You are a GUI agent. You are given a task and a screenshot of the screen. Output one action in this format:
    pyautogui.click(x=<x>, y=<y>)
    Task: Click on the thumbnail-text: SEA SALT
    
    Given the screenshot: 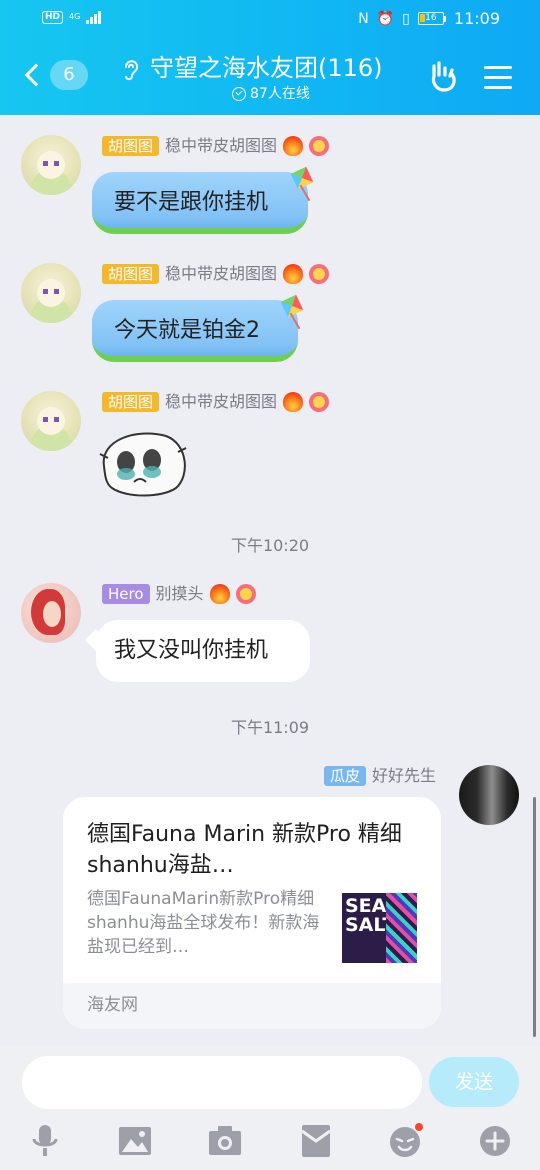 What is the action you would take?
    pyautogui.click(x=370, y=915)
    